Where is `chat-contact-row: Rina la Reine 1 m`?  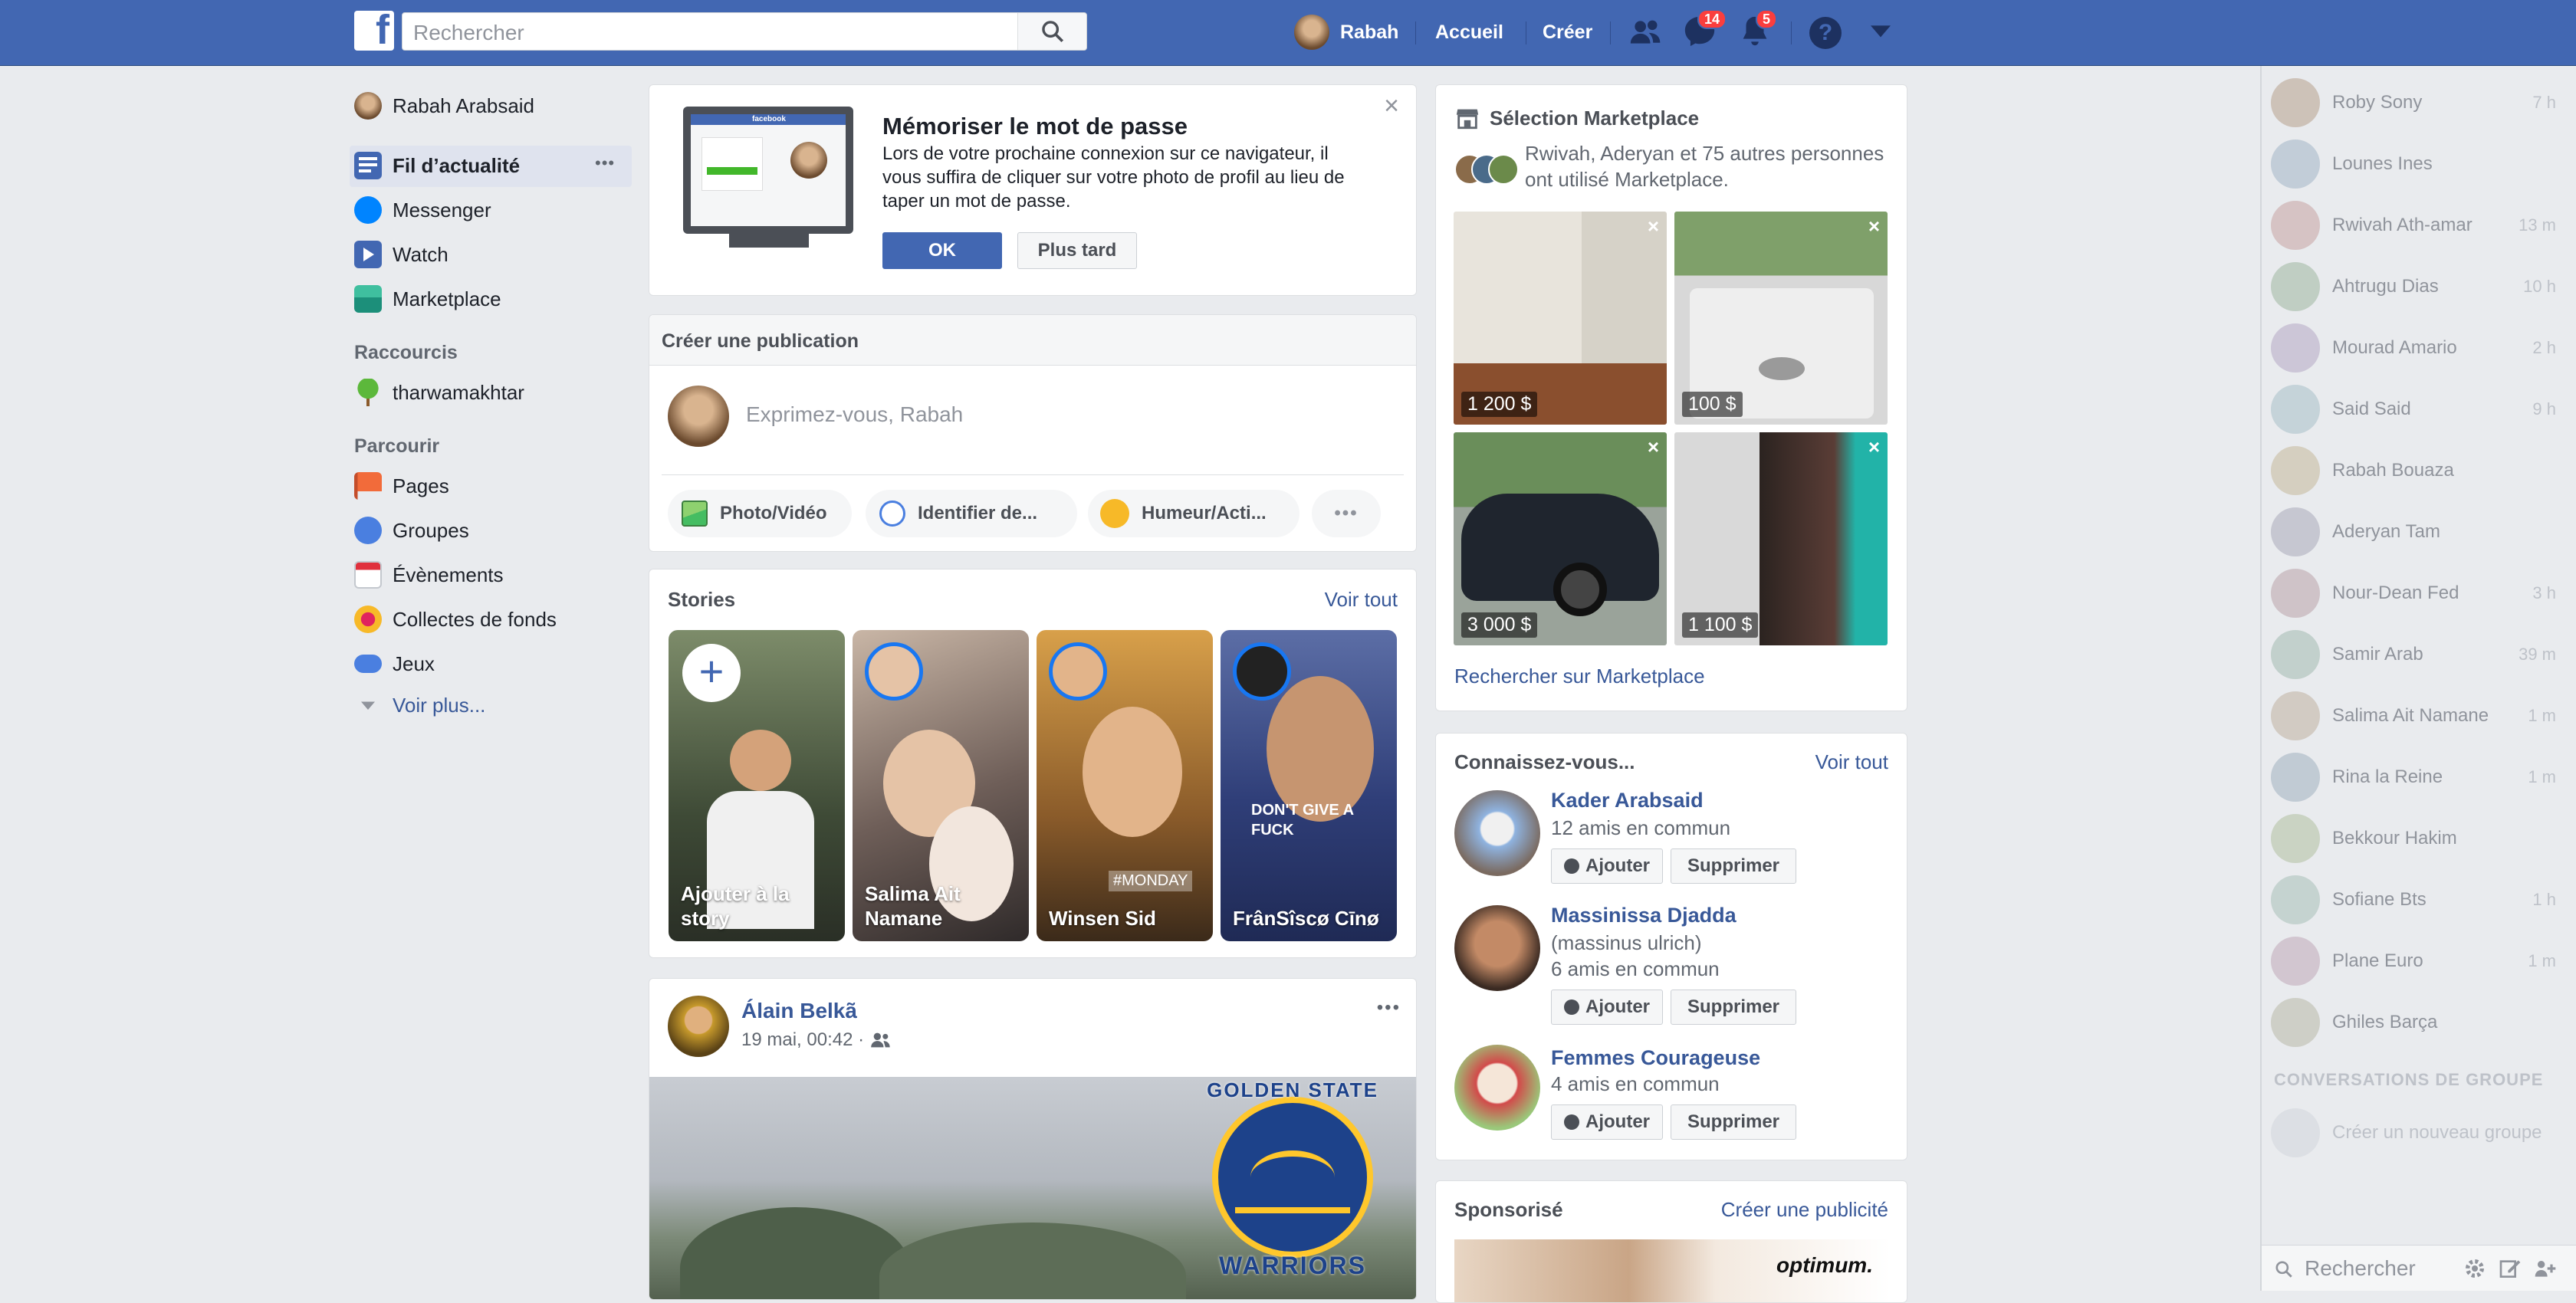
chat-contact-row: Rina la Reine 1 m is located at coordinates (2423, 777).